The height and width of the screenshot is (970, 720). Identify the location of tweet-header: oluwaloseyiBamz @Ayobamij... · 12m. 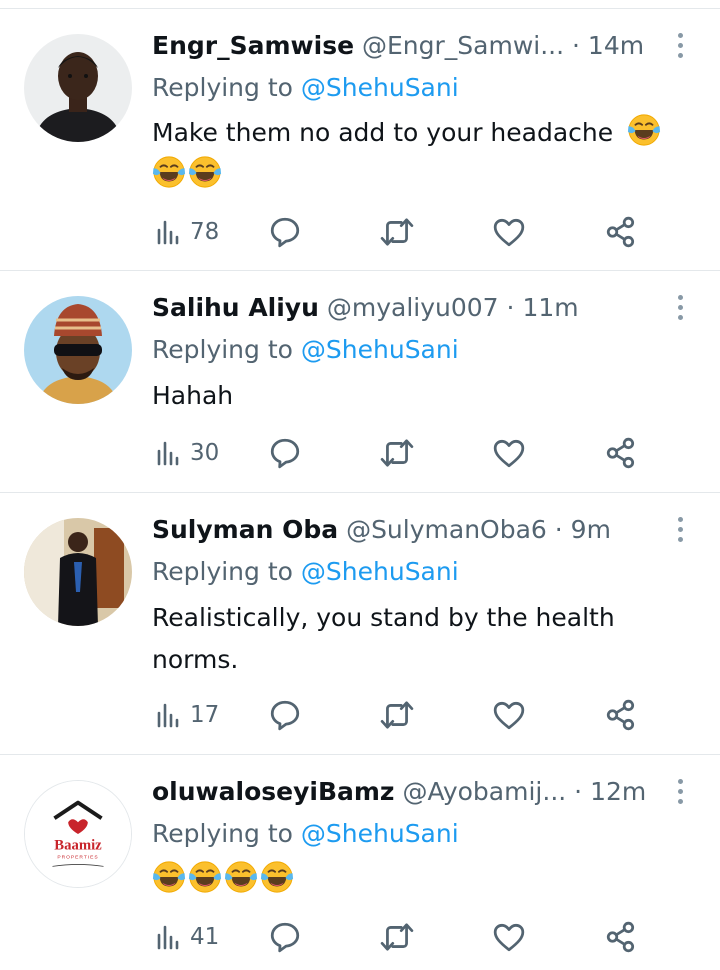
(436, 792).